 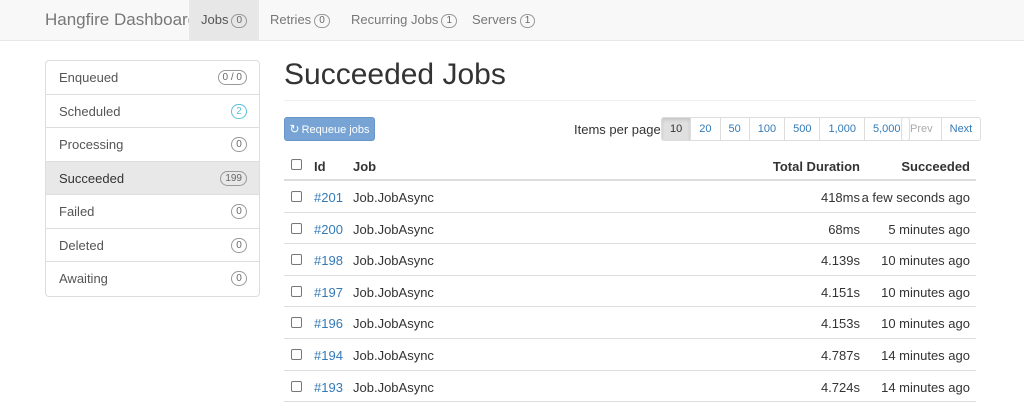 What do you see at coordinates (844, 229) in the screenshot?
I see `job-duration: 68ms` at bounding box center [844, 229].